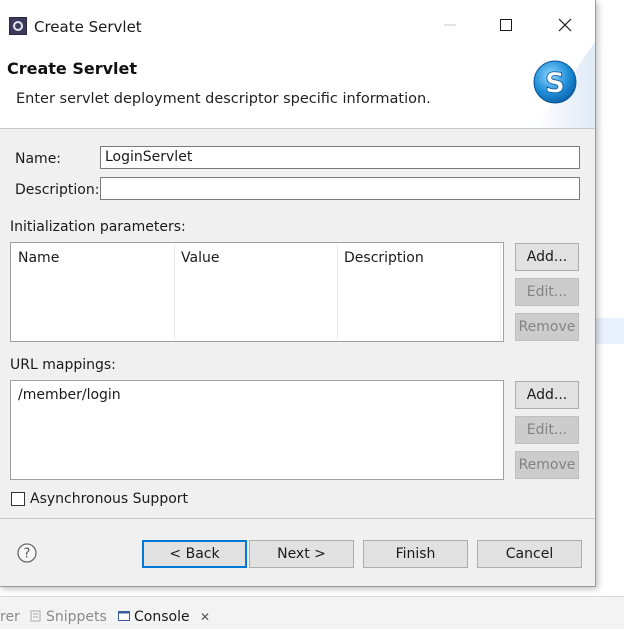 The width and height of the screenshot is (624, 629). I want to click on close-button, so click(565, 25).